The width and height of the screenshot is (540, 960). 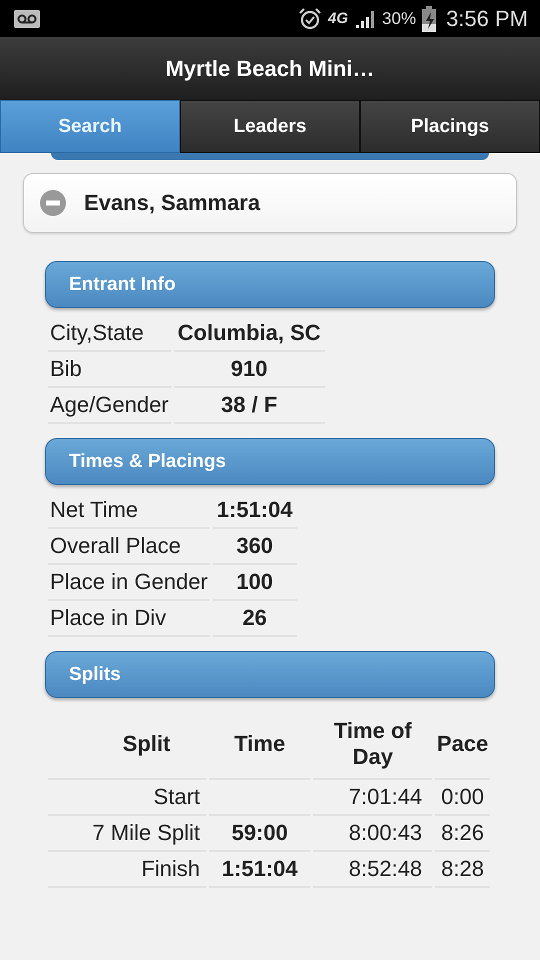 I want to click on tab: Leaders, so click(x=270, y=126).